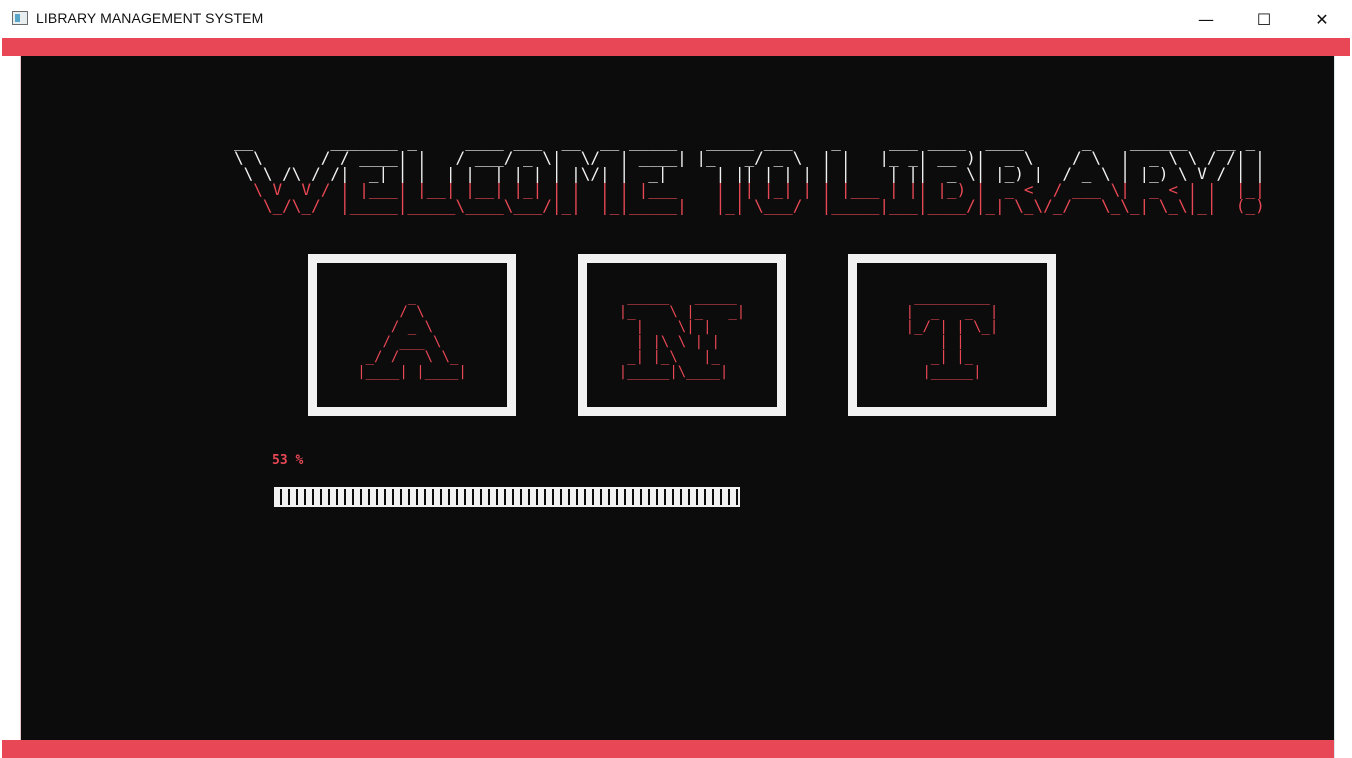 The height and width of the screenshot is (758, 1352). I want to click on window-title: LIBRARY MANAGEMENT SYSTEM, so click(150, 18).